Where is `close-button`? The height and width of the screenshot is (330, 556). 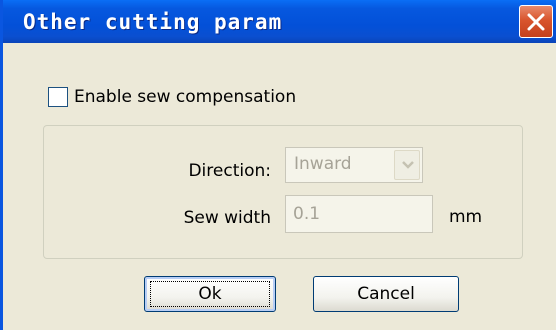
close-button is located at coordinates (536, 21).